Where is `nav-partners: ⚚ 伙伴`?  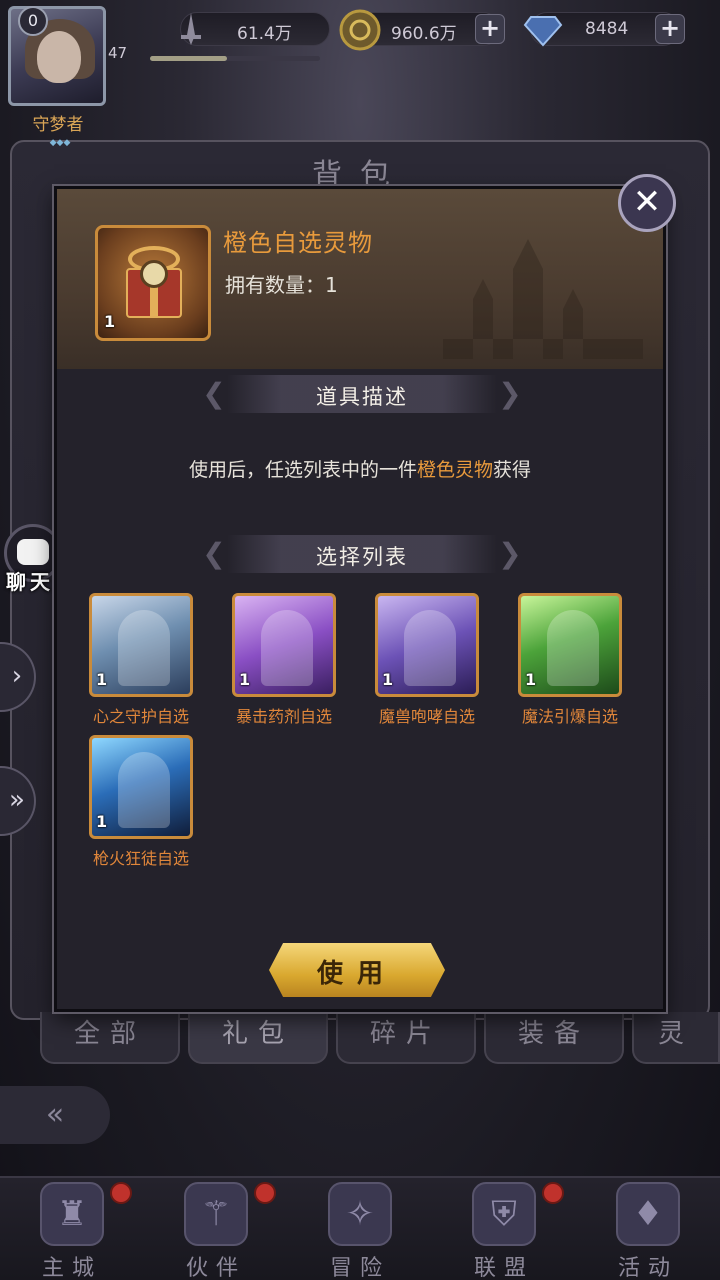 nav-partners: ⚚ 伙伴 is located at coordinates (216, 1229).